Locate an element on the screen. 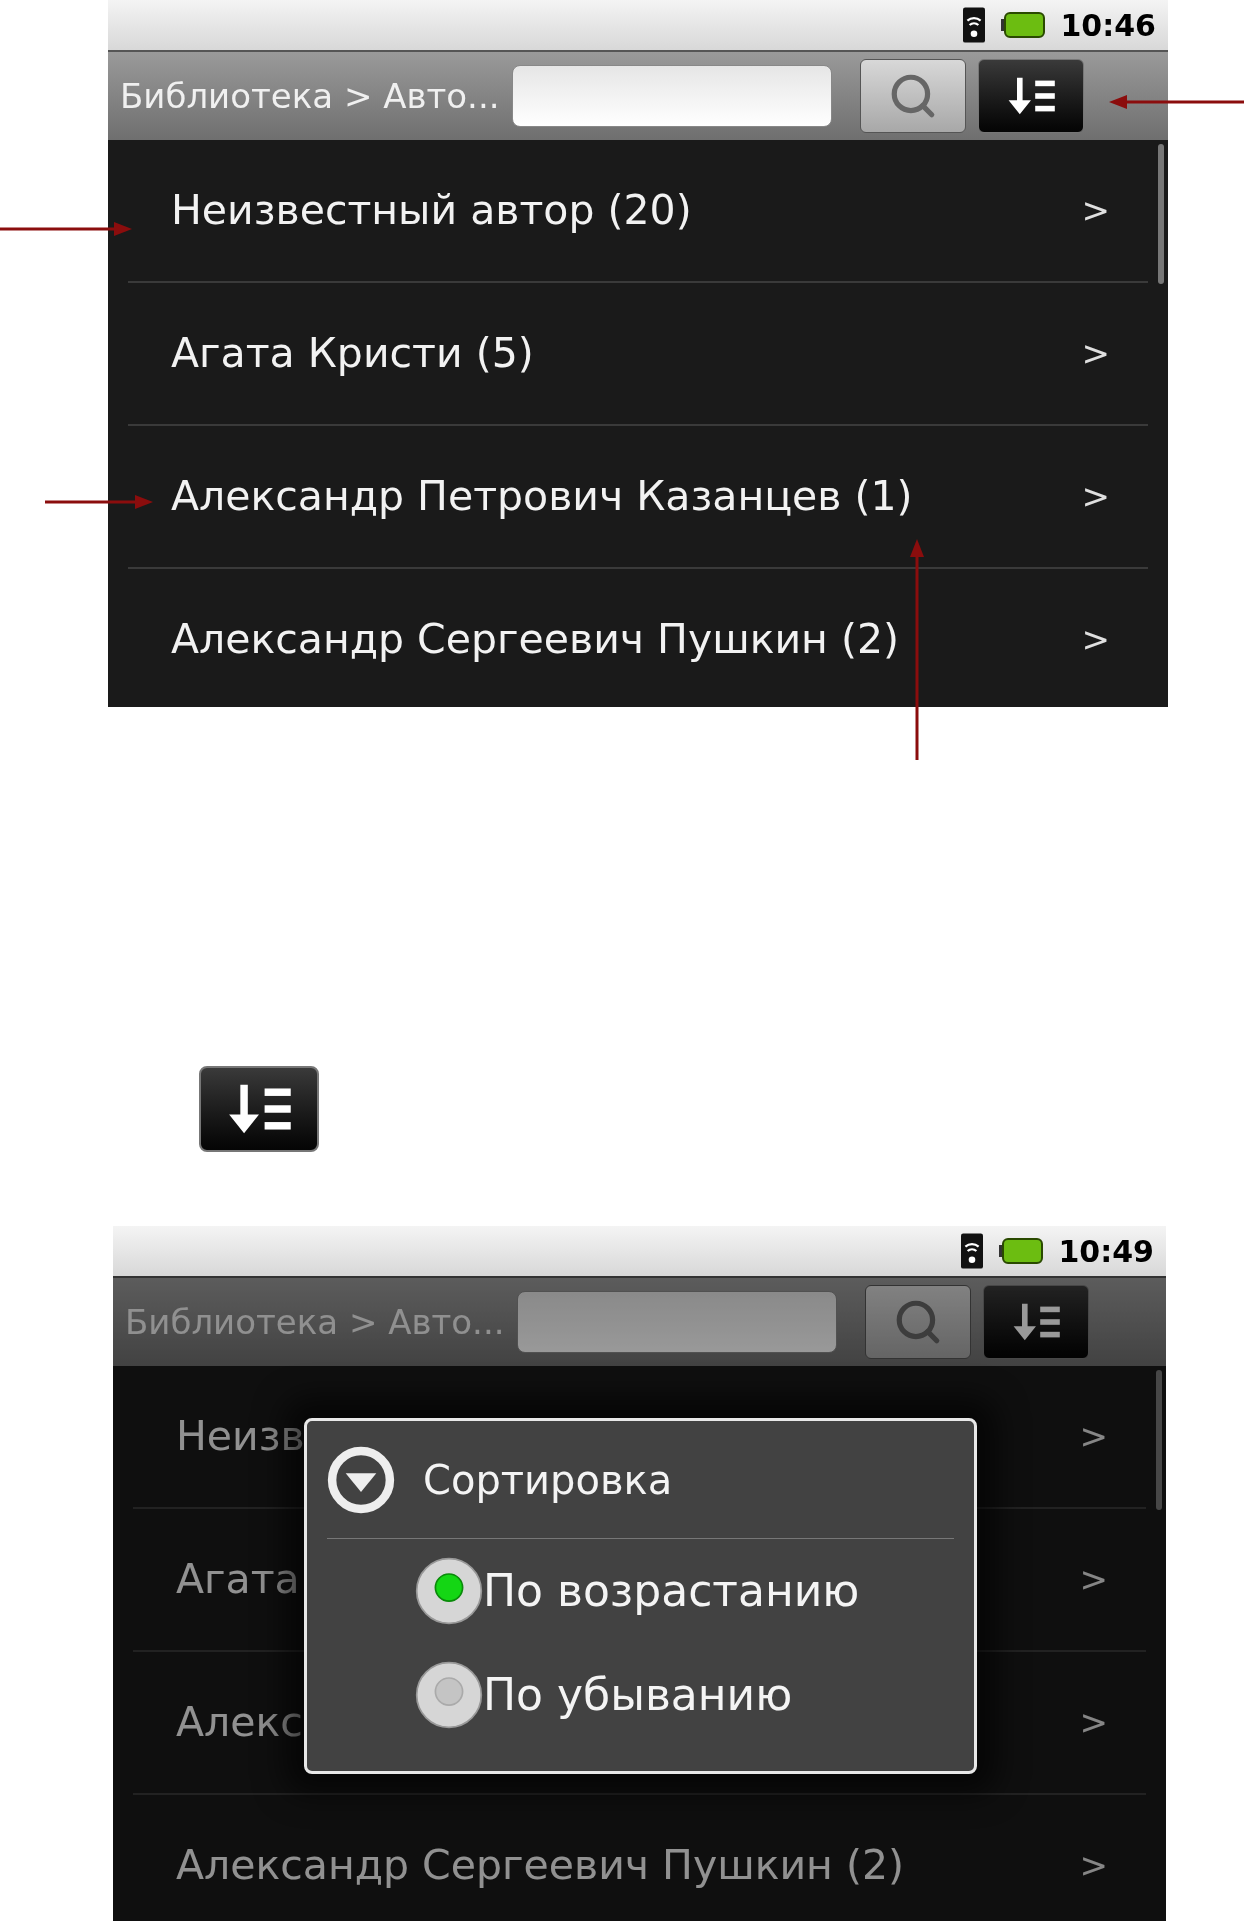 The height and width of the screenshot is (1921, 1244). clock-time: 10:49 is located at coordinates (1106, 1251).